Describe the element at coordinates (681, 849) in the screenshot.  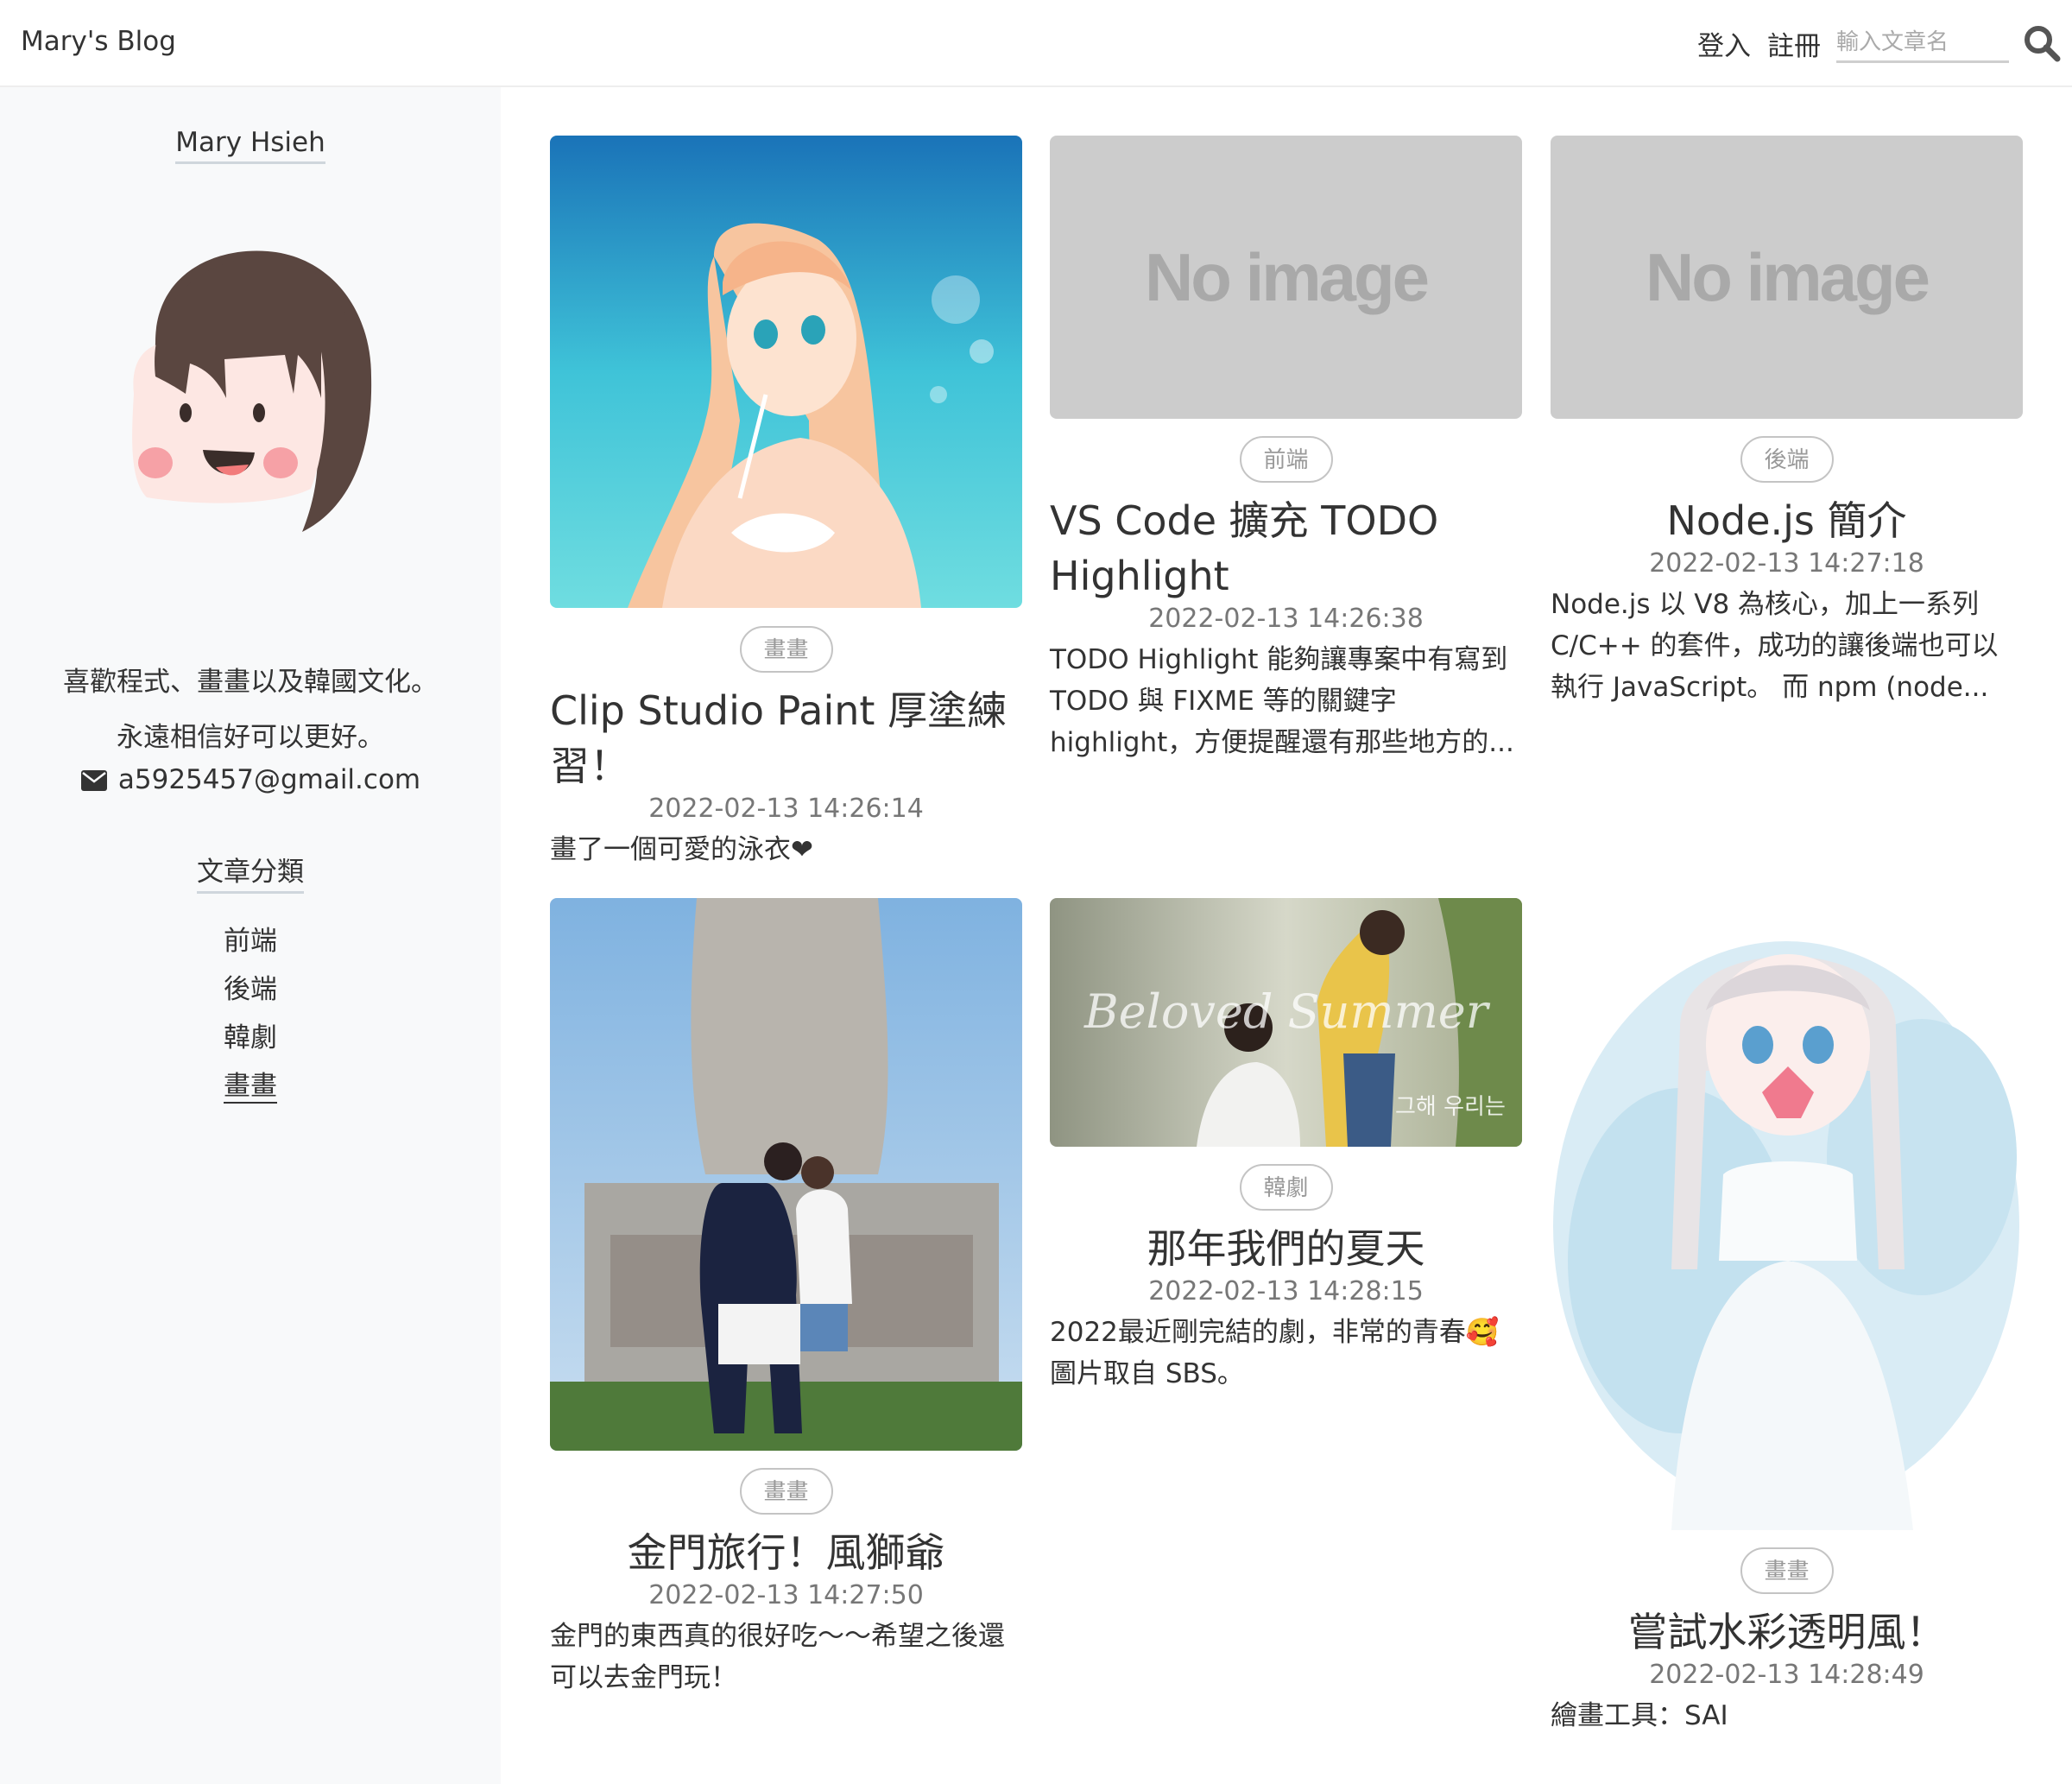
I see `post-excerpt: 畫了一個可愛的泳衣❤` at that location.